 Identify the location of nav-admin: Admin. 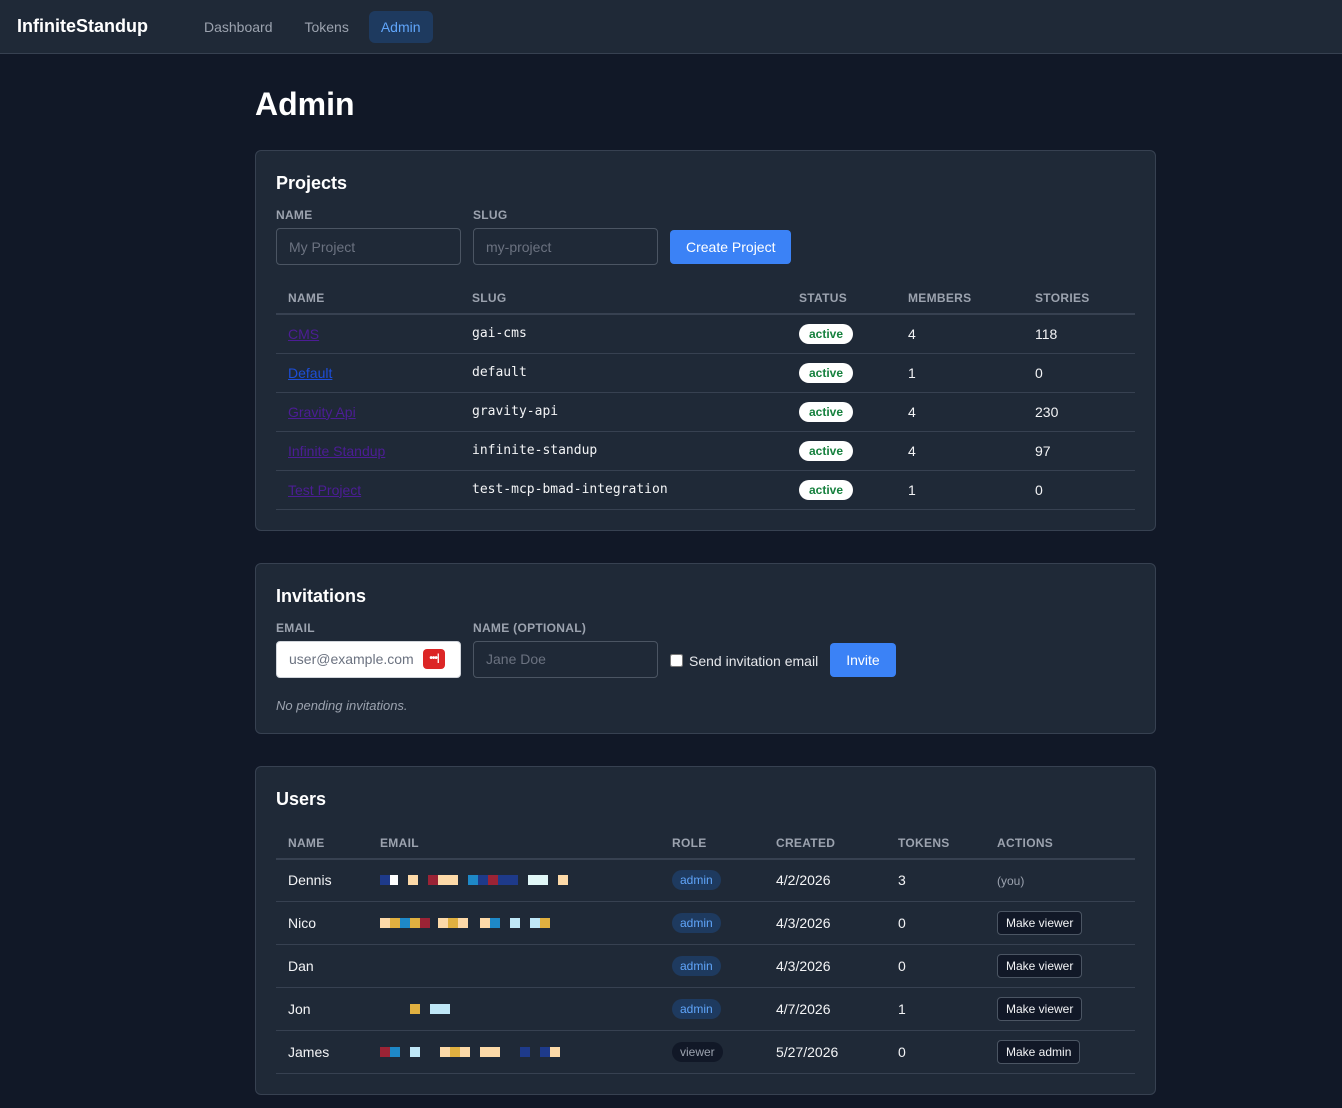
(400, 26).